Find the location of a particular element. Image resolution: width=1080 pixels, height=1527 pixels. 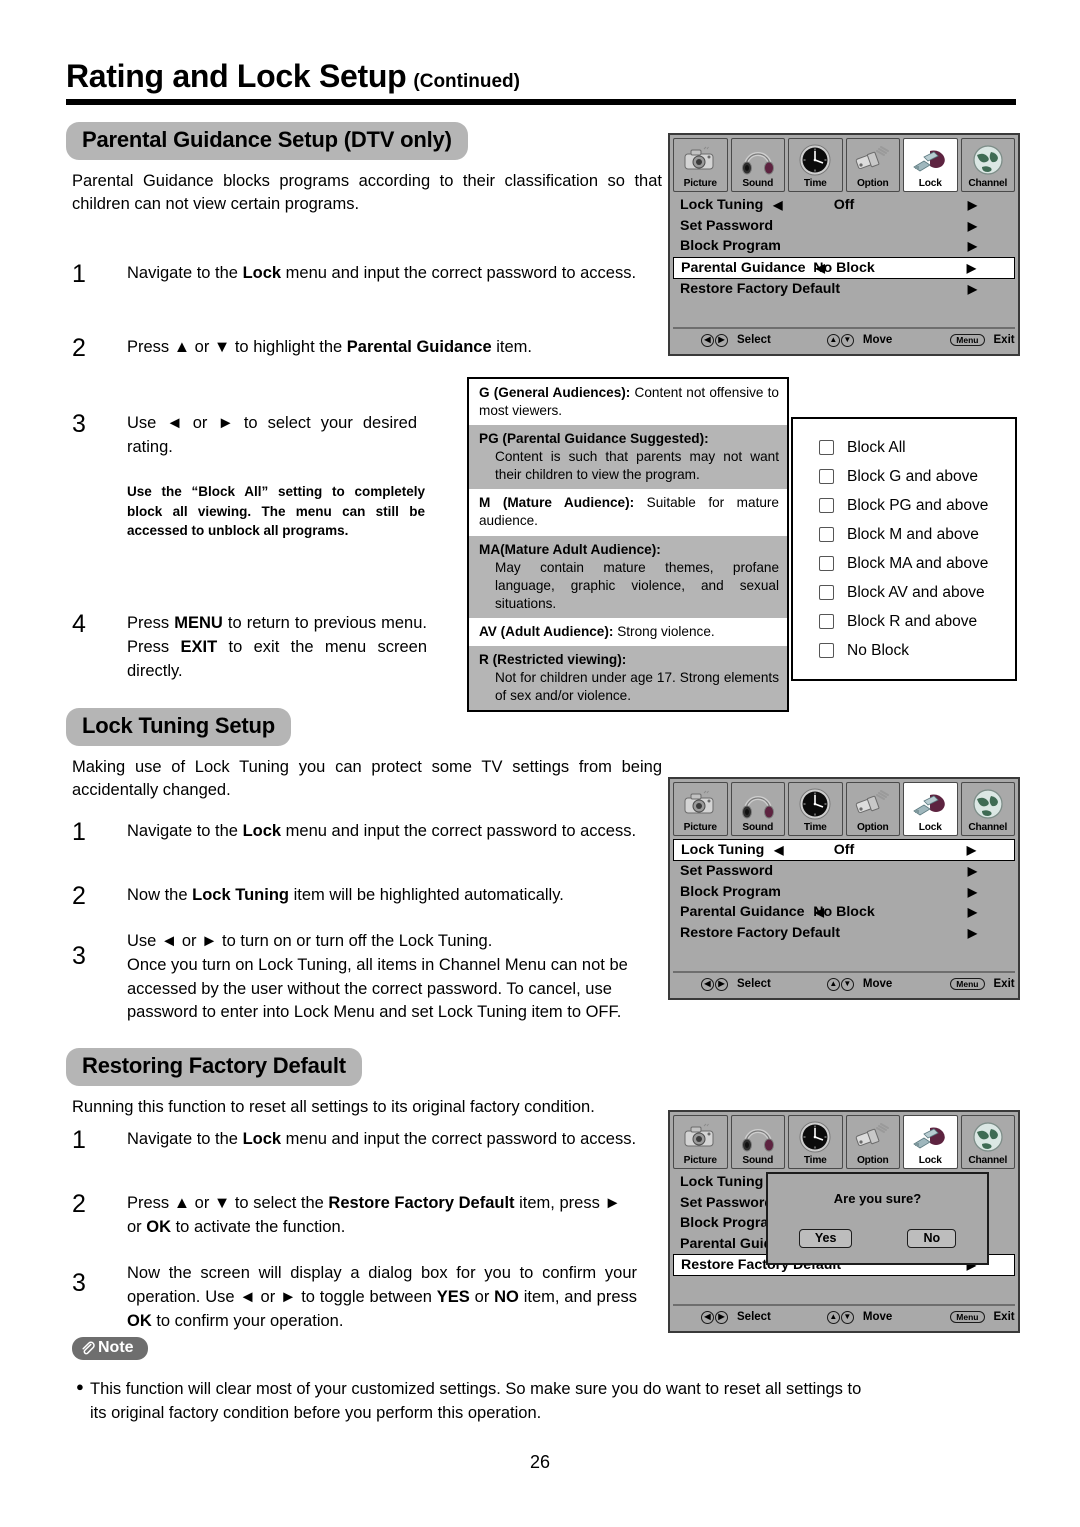

rating-code: M (Mature Audience): is located at coordinates (557, 503).